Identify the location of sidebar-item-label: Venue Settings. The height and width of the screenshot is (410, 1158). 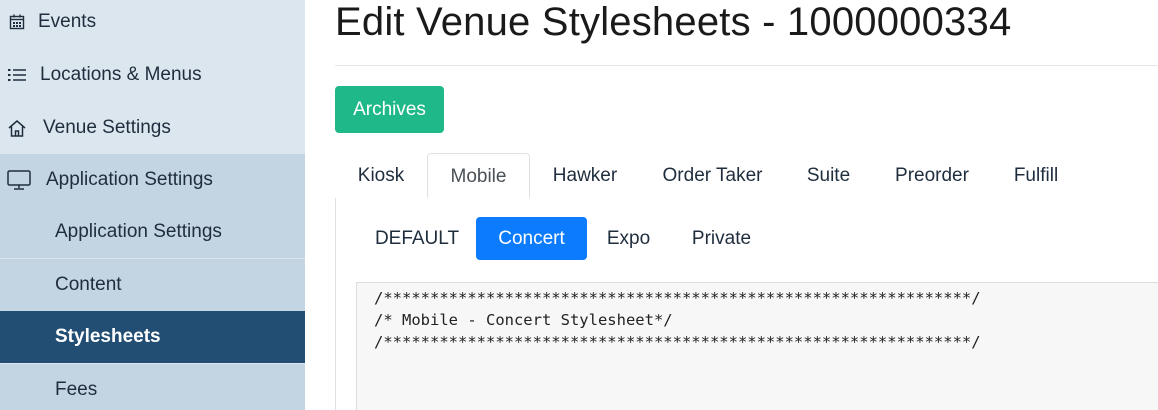
(107, 127).